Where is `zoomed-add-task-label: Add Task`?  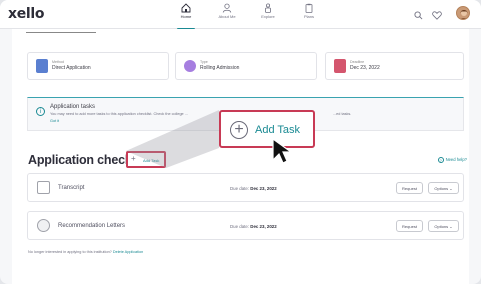 zoomed-add-task-label: Add Task is located at coordinates (278, 130).